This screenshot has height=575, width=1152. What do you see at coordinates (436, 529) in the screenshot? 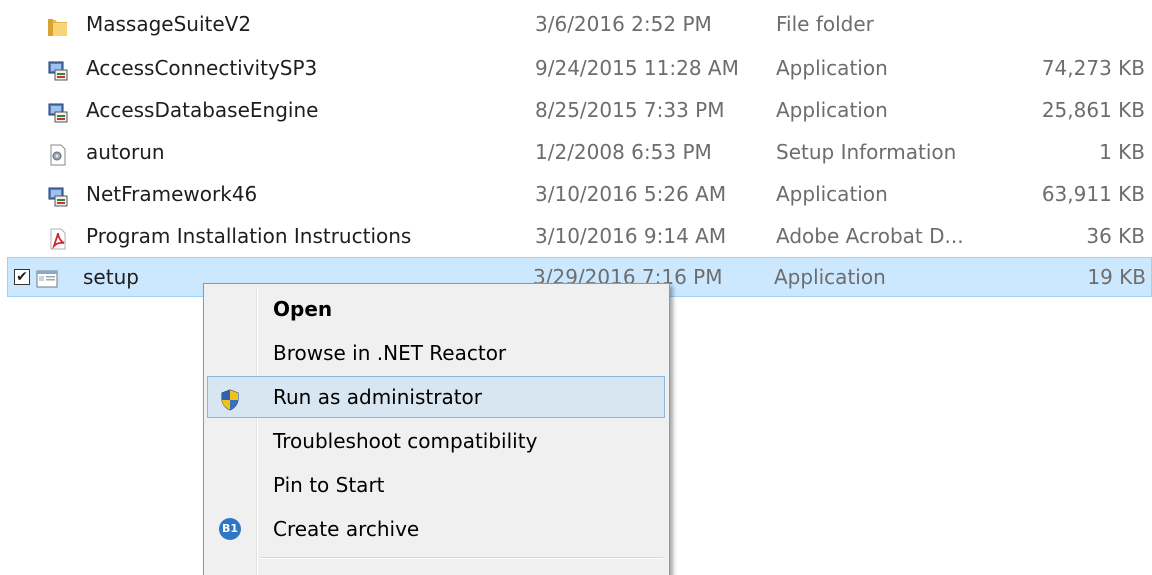
I see `menu-item-create-archive: B1 Create archive` at bounding box center [436, 529].